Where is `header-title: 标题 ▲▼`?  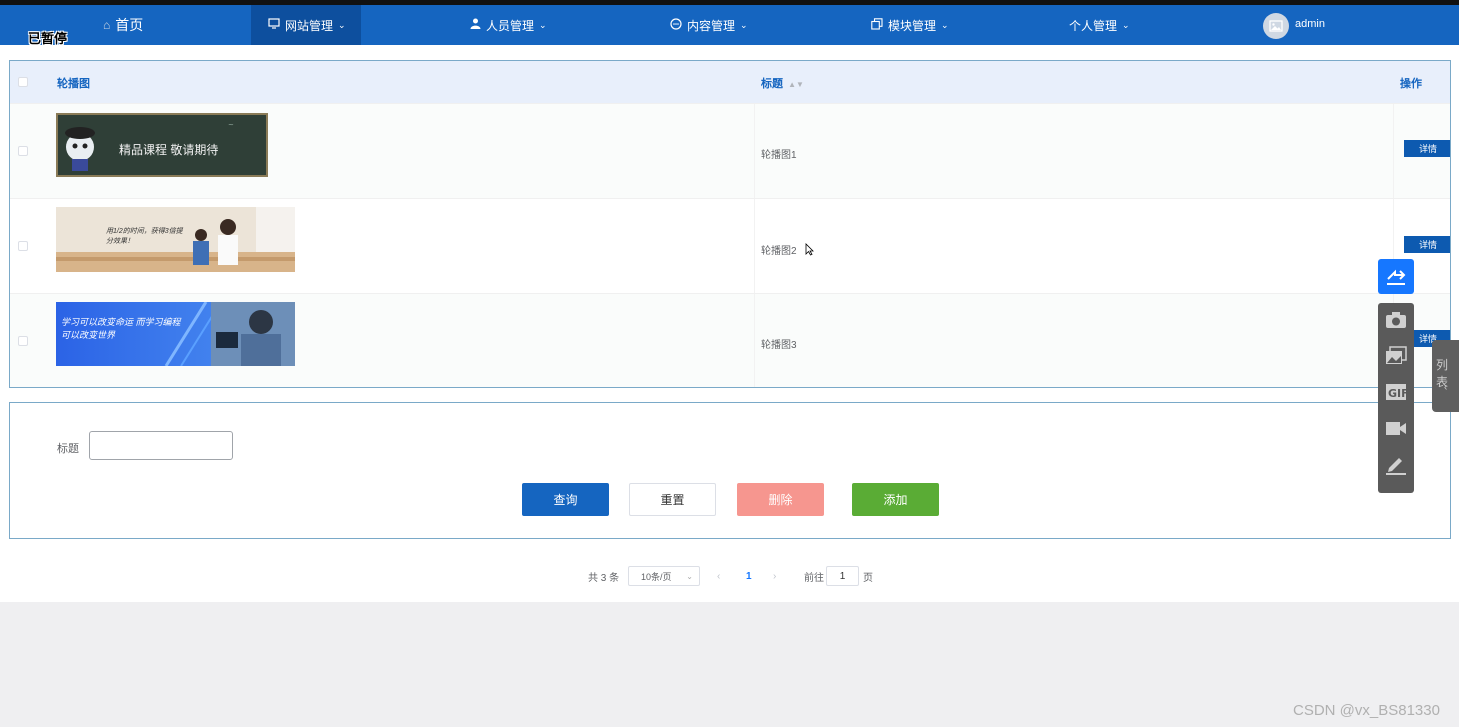 header-title: 标题 ▲▼ is located at coordinates (782, 83).